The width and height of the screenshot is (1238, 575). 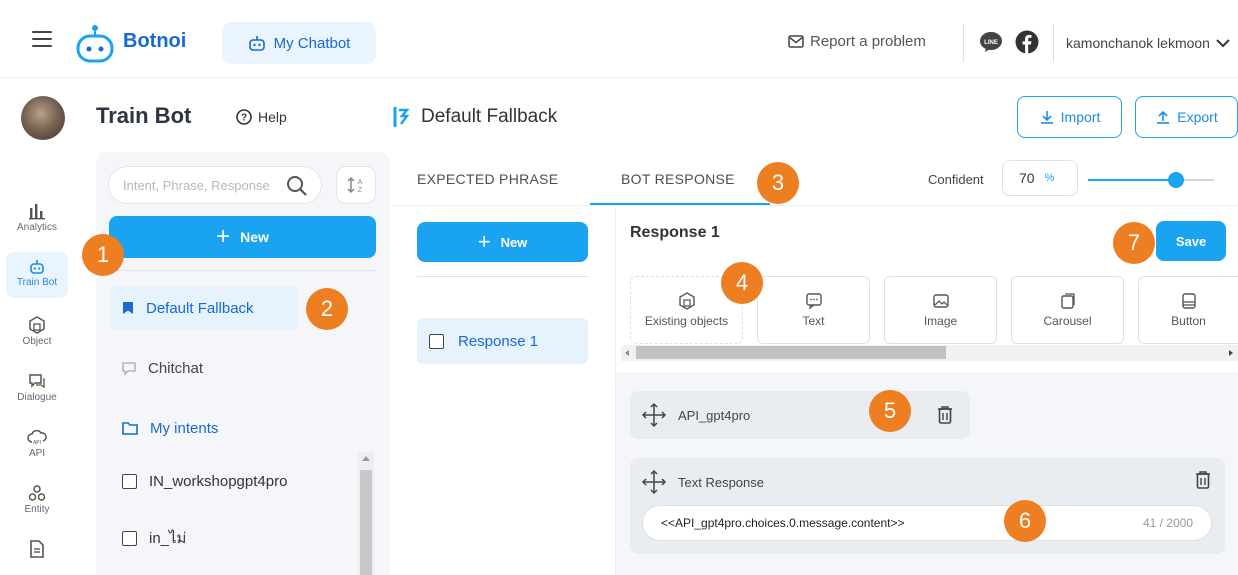 What do you see at coordinates (297, 186) in the screenshot?
I see `search-icon` at bounding box center [297, 186].